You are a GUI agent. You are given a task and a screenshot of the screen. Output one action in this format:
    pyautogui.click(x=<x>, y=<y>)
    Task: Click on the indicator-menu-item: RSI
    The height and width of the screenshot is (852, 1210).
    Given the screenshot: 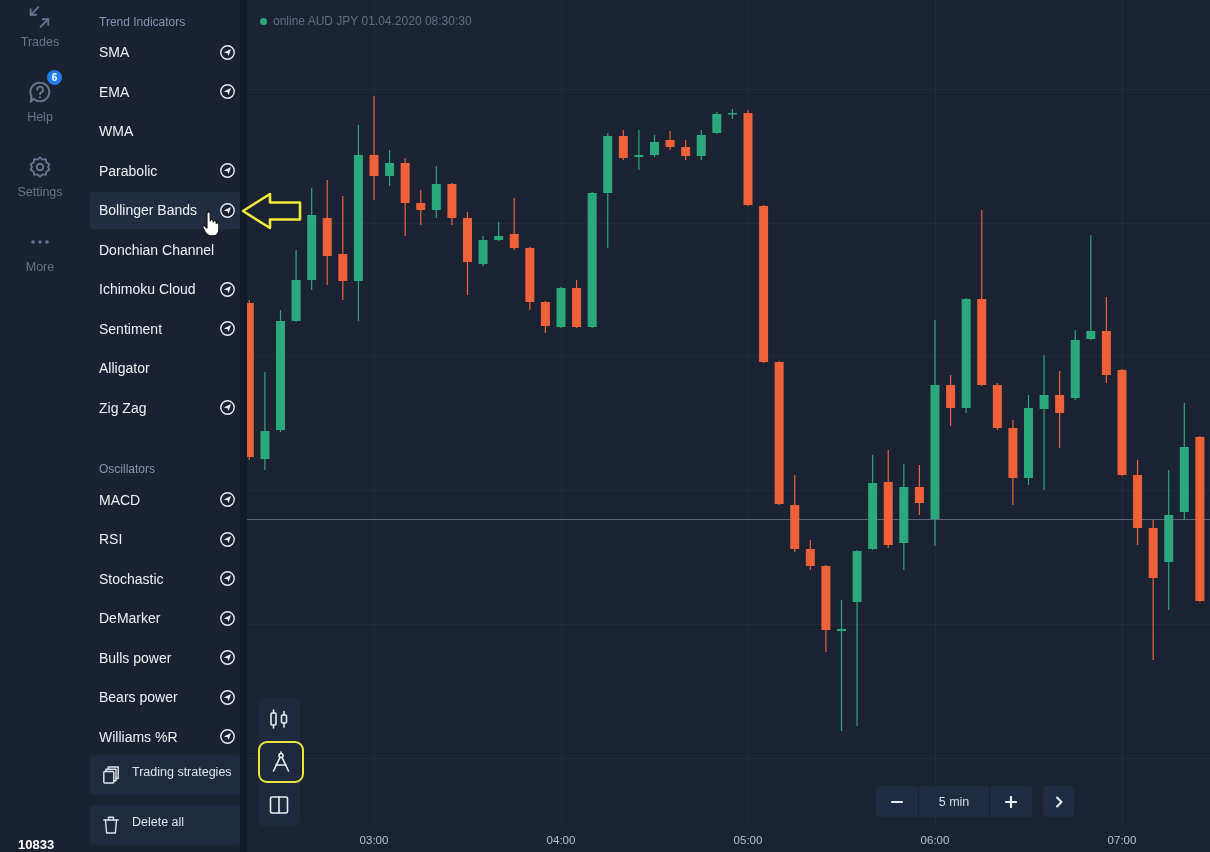 What is the action you would take?
    pyautogui.click(x=165, y=539)
    